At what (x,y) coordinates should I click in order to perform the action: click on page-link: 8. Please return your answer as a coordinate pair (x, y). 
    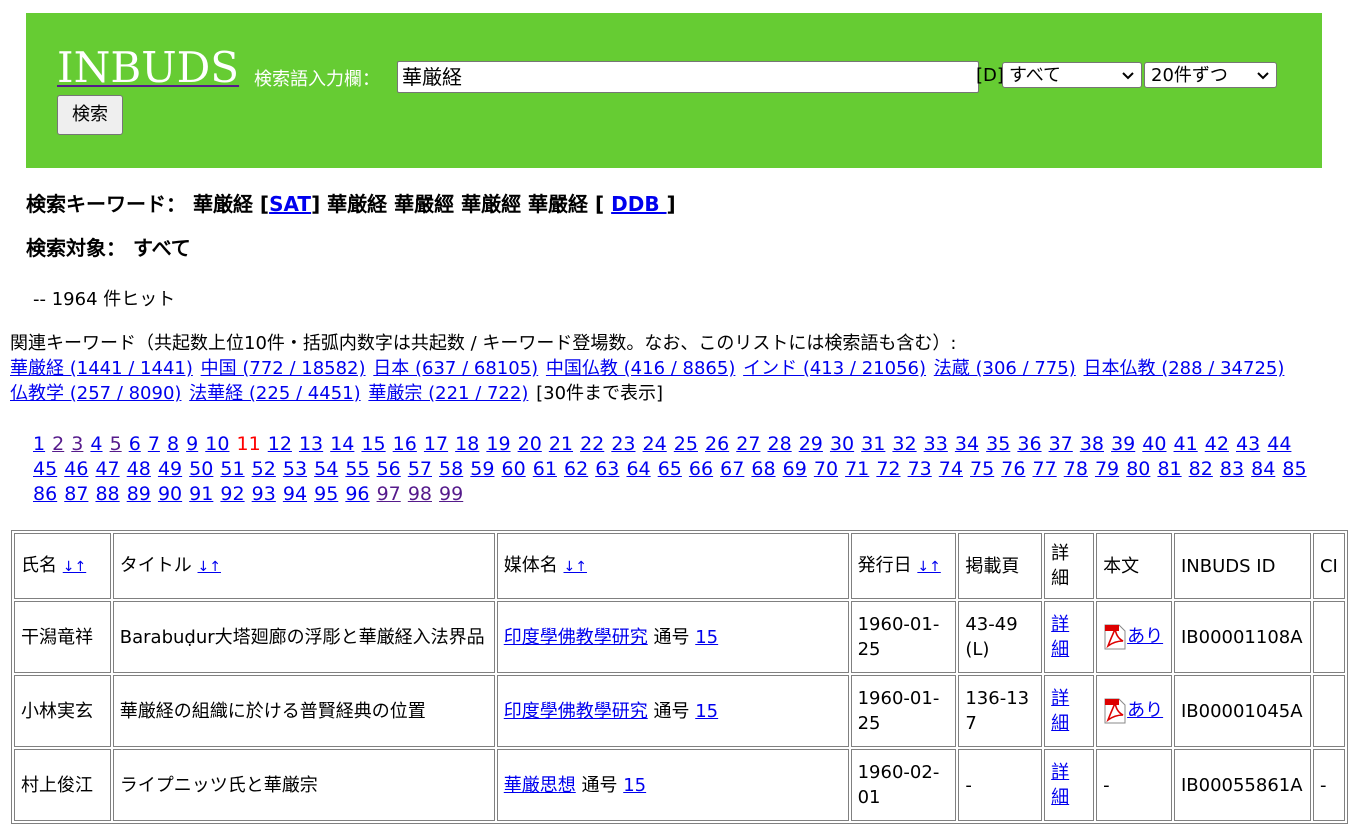
    Looking at the image, I should click on (173, 444).